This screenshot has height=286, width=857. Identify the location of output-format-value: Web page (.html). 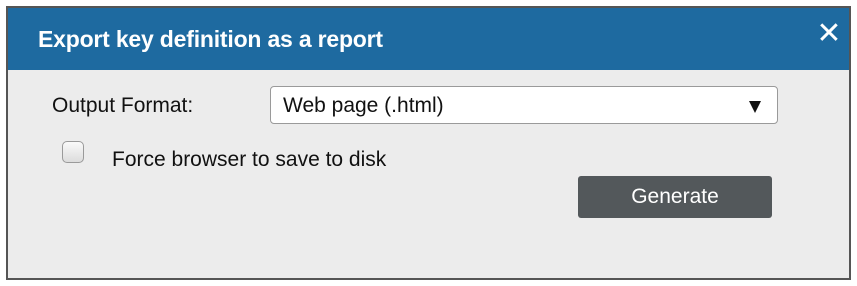
(363, 105).